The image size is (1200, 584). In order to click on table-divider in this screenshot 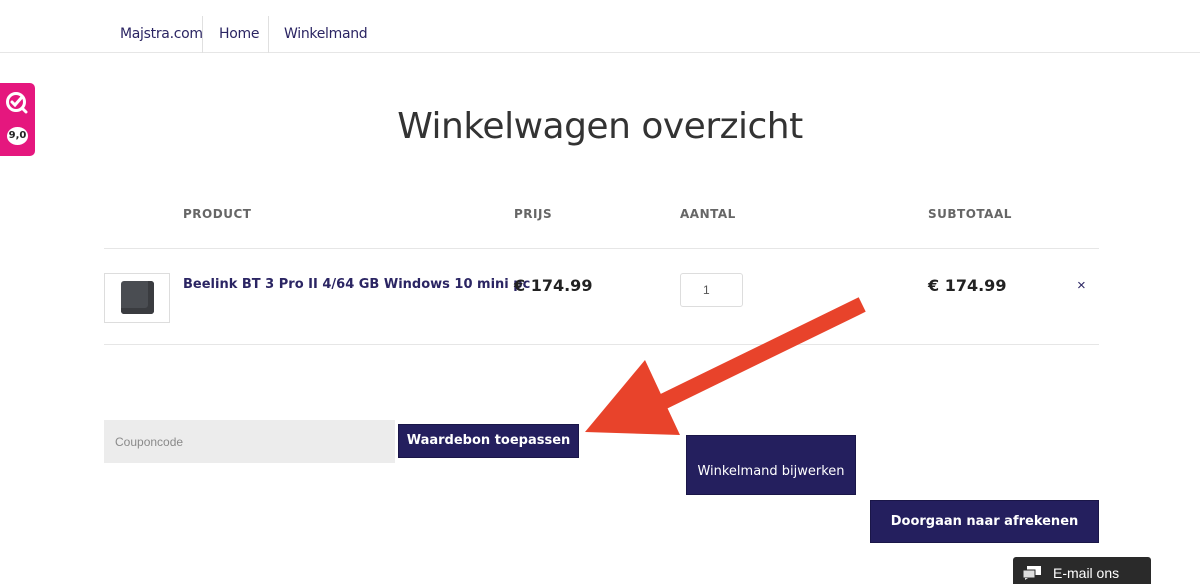, I will do `click(601, 248)`.